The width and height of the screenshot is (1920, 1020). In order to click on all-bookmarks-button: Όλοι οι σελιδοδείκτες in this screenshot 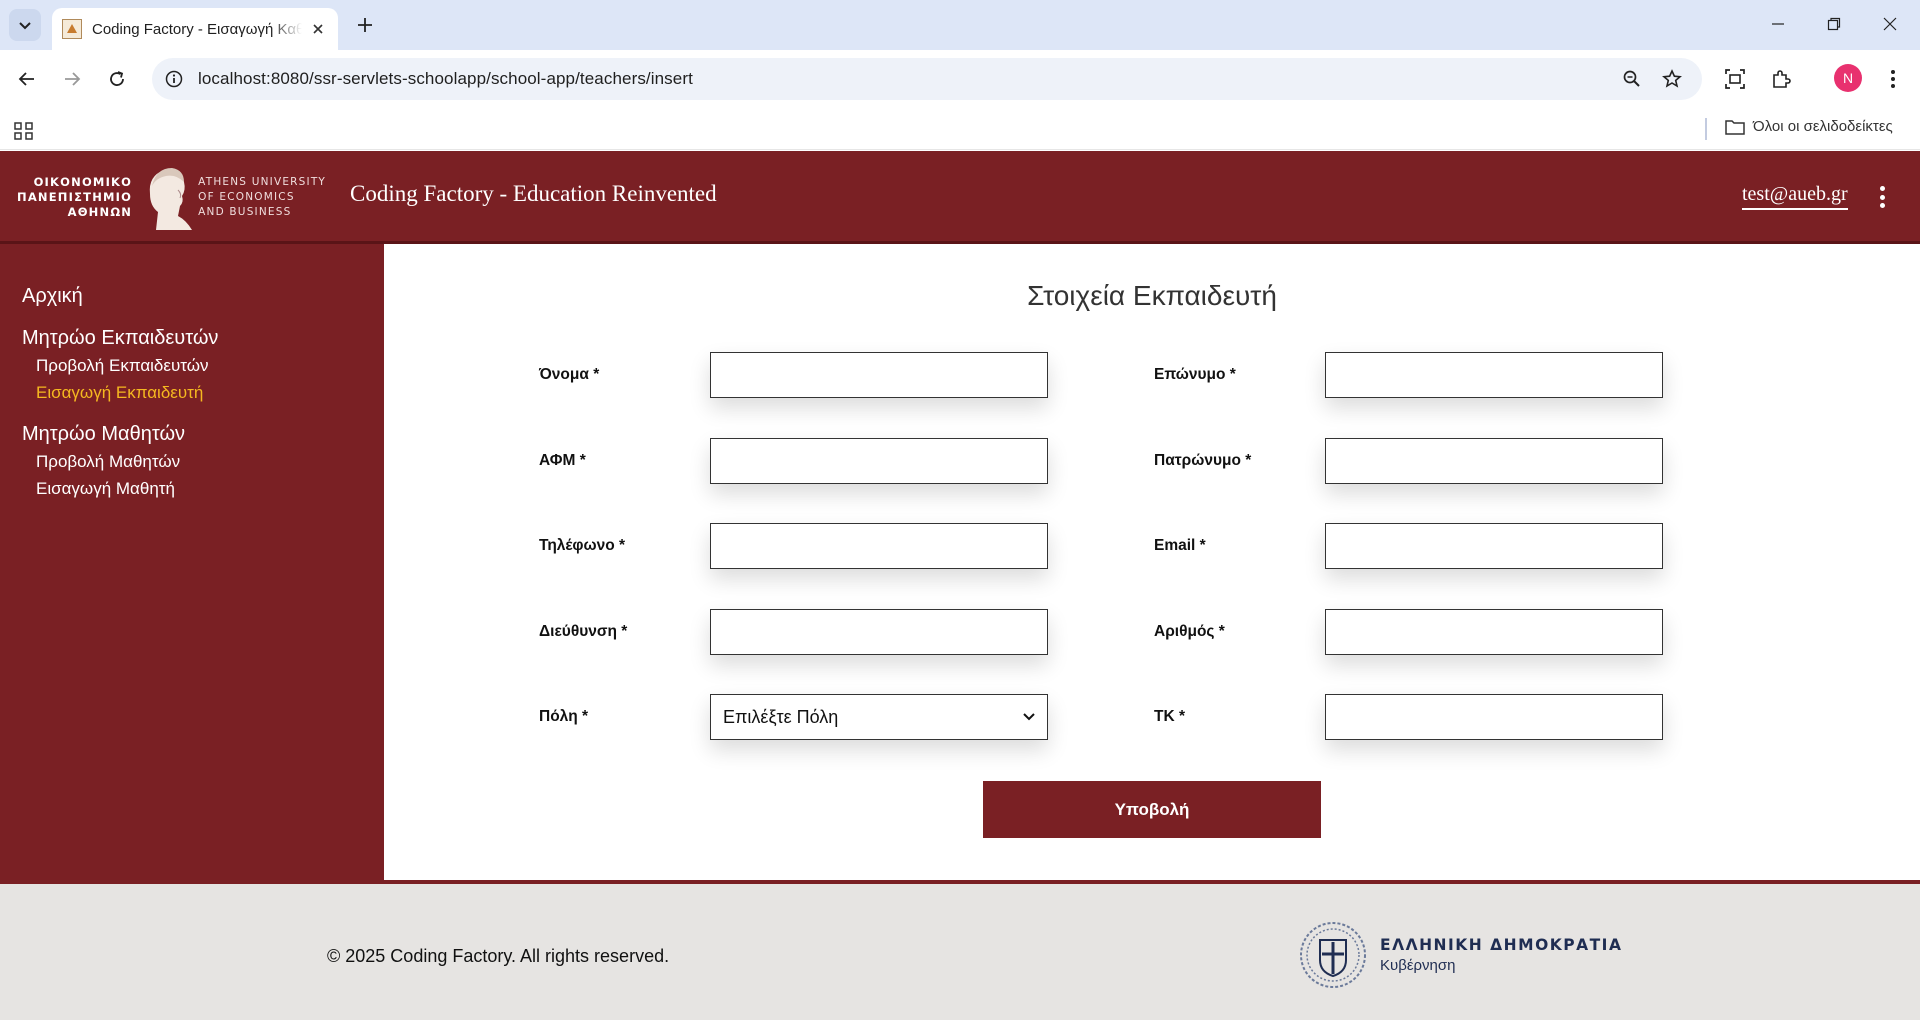, I will do `click(1809, 126)`.